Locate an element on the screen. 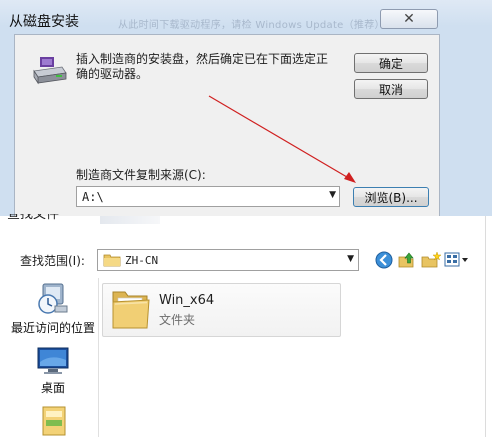 This screenshot has width=492, height=440. list-item: Win_x64 文件夹 is located at coordinates (221, 310).